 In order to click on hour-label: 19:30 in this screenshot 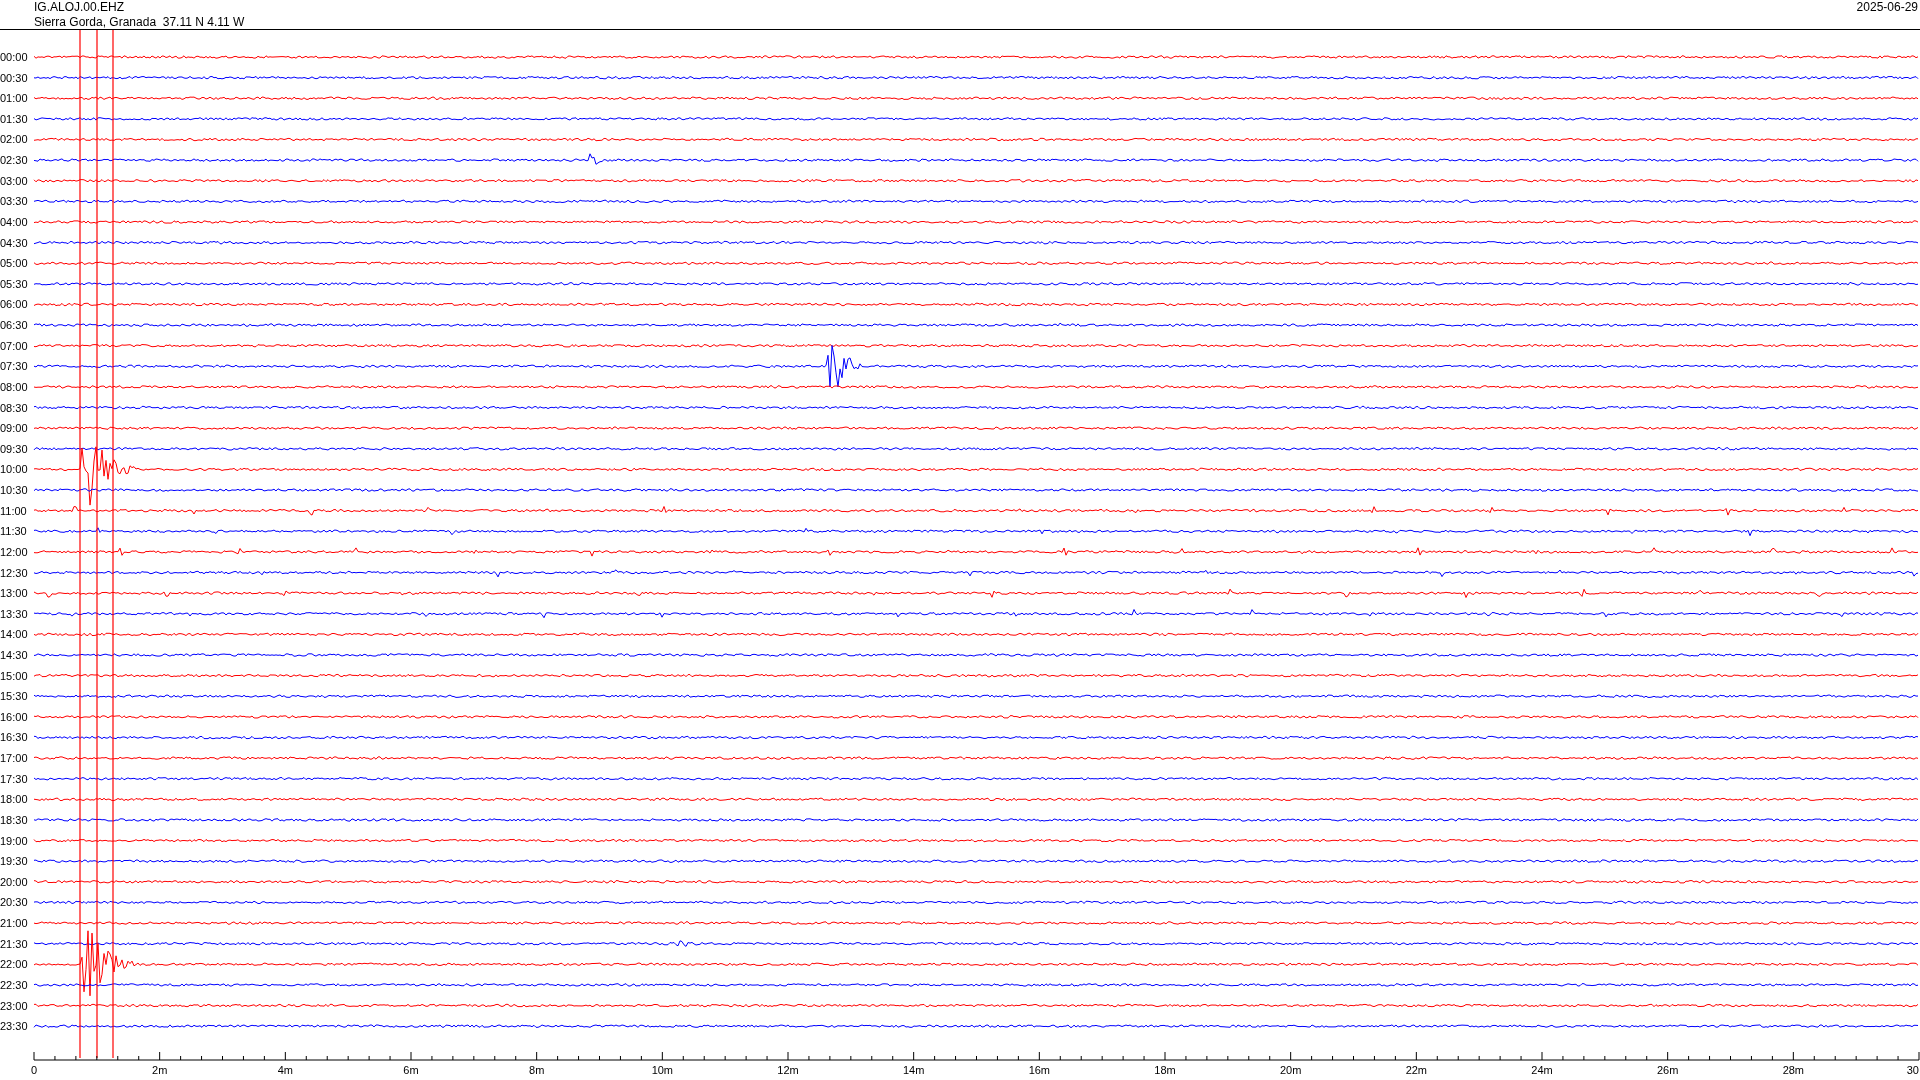, I will do `click(14, 861)`.